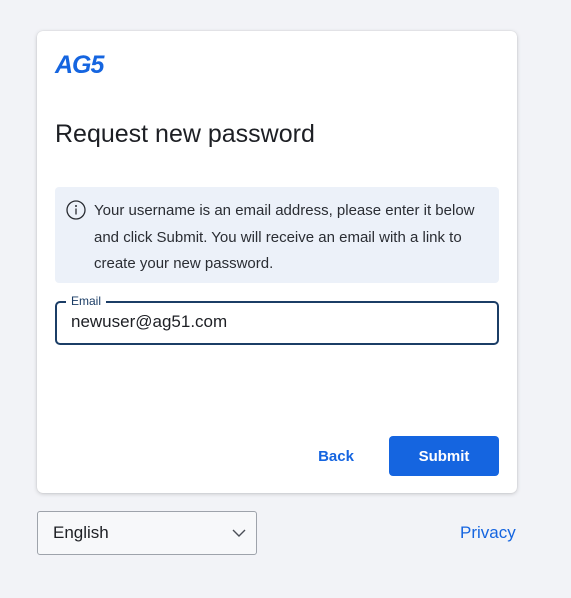 This screenshot has width=571, height=598. I want to click on info-icon, so click(76, 210).